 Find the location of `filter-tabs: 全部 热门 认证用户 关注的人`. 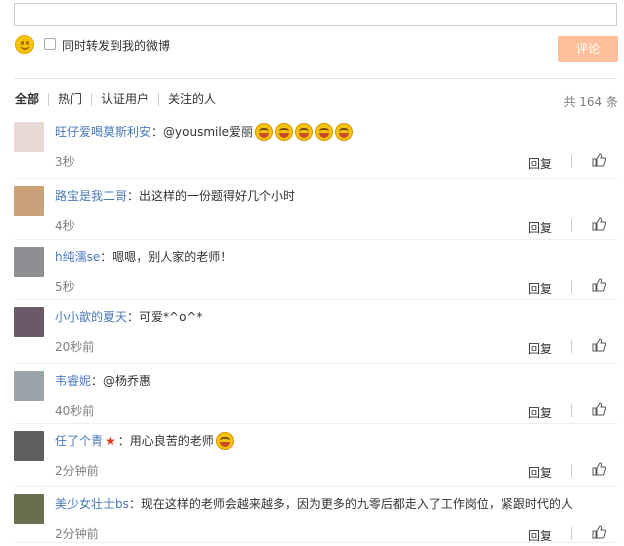

filter-tabs: 全部 热门 认证用户 关注的人 is located at coordinates (124, 99).